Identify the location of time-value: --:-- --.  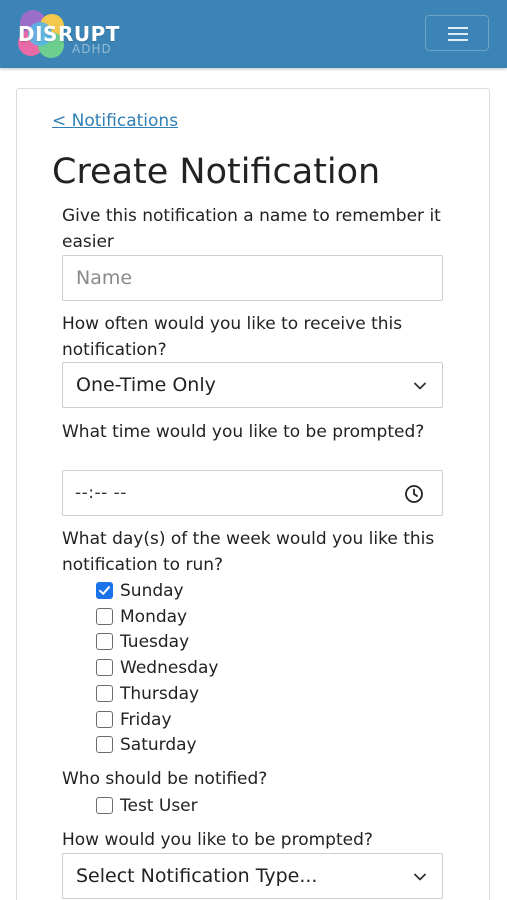
(101, 493).